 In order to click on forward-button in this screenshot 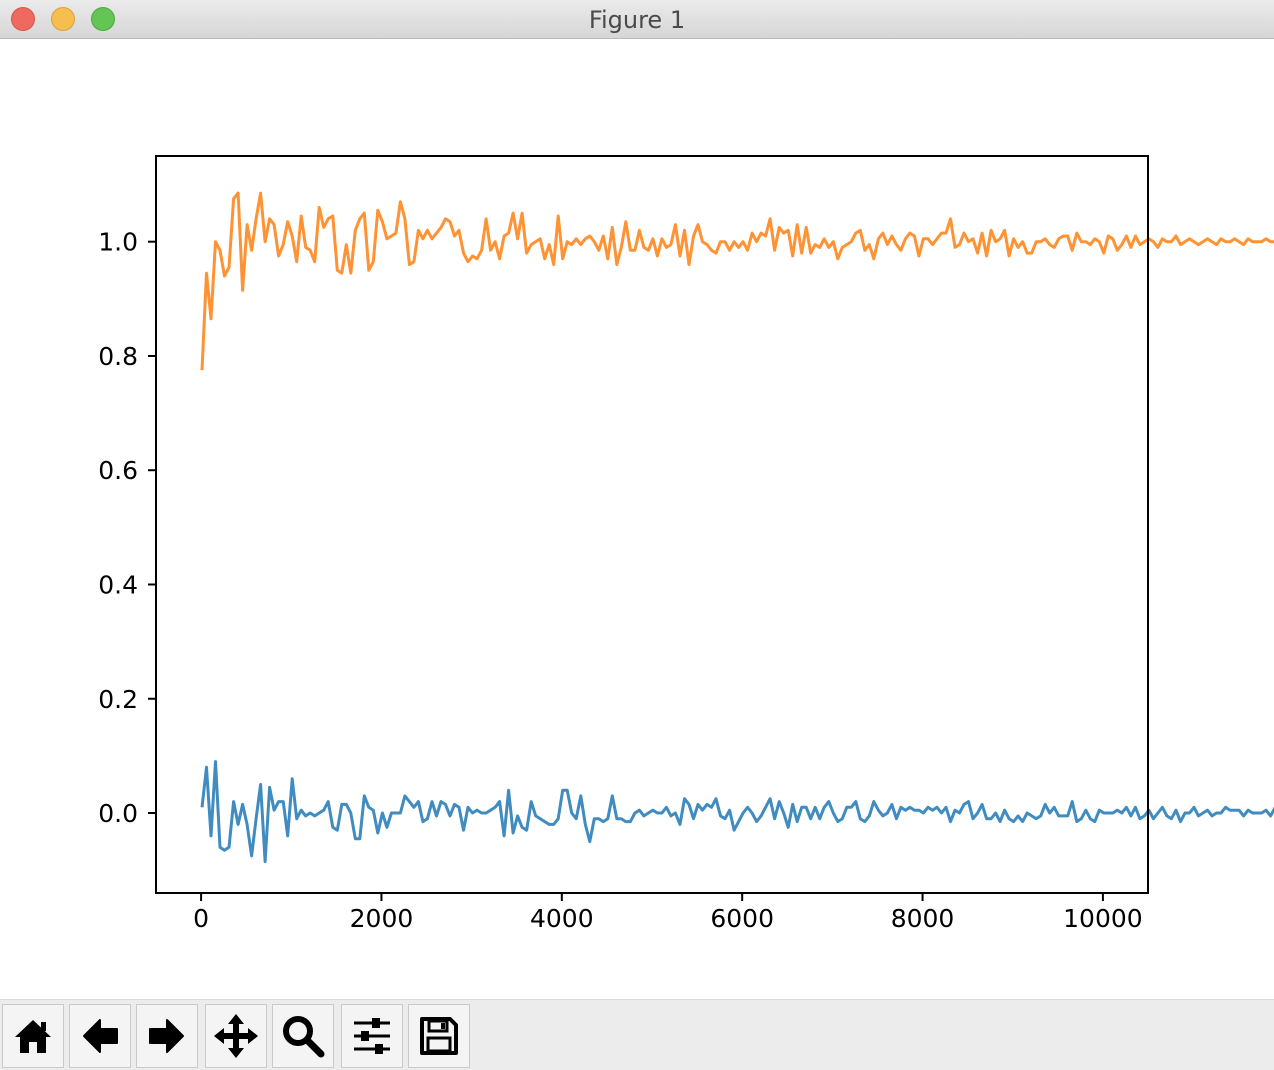, I will do `click(167, 1036)`.